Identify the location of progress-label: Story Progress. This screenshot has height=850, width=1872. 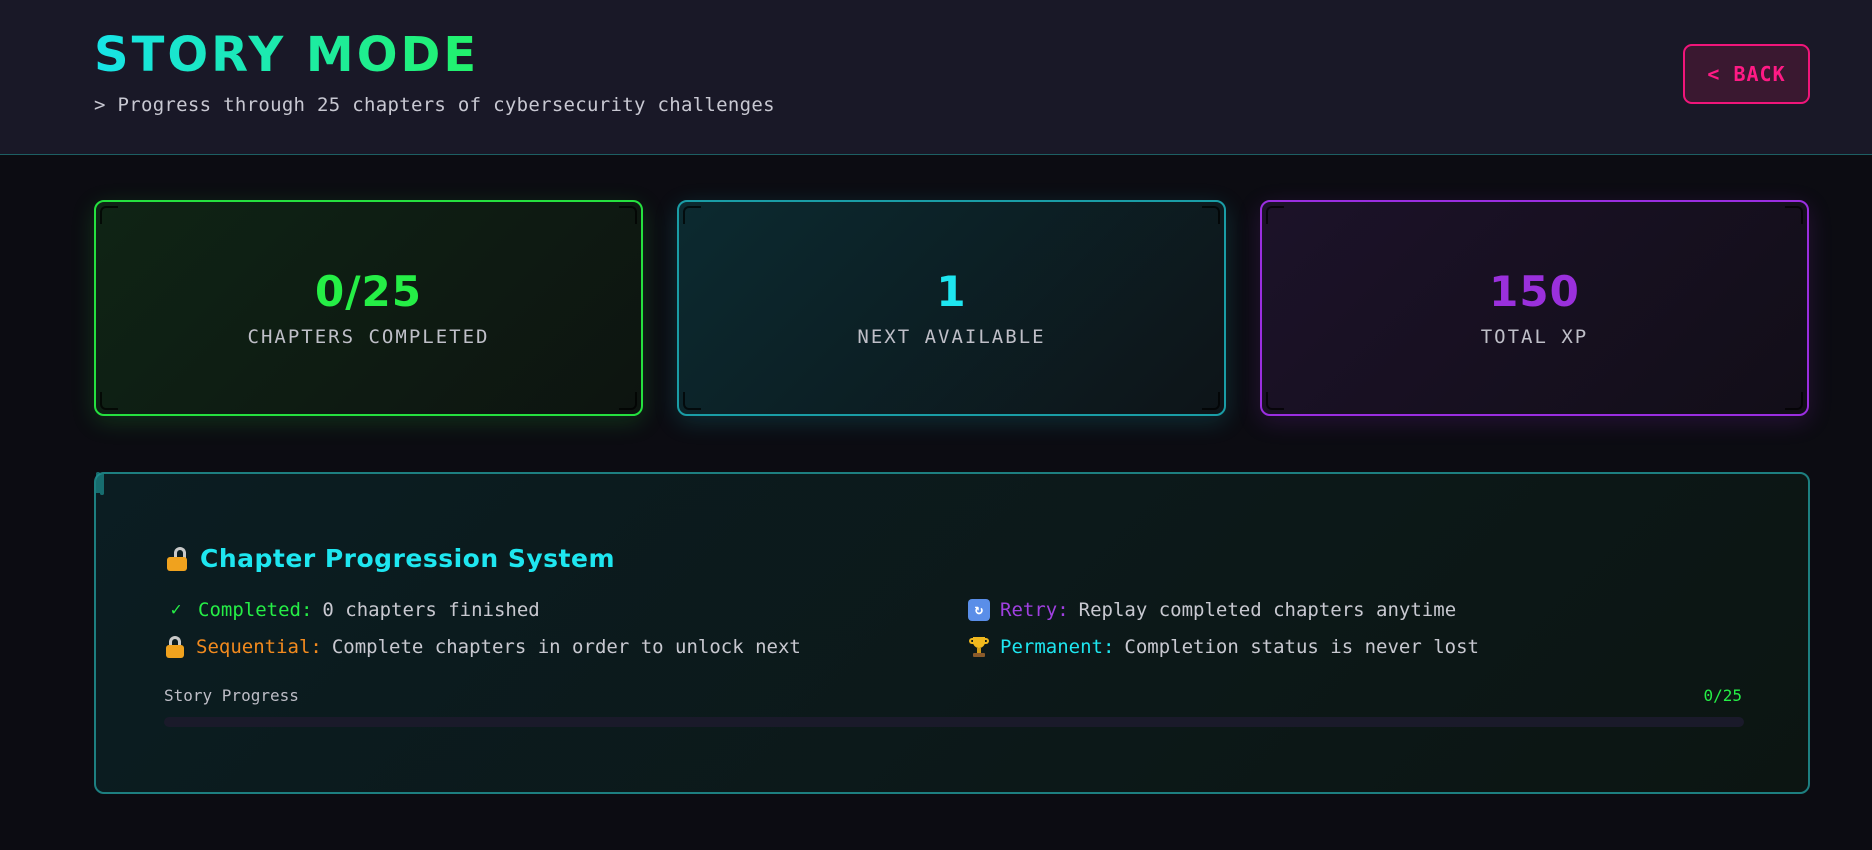
(231, 695).